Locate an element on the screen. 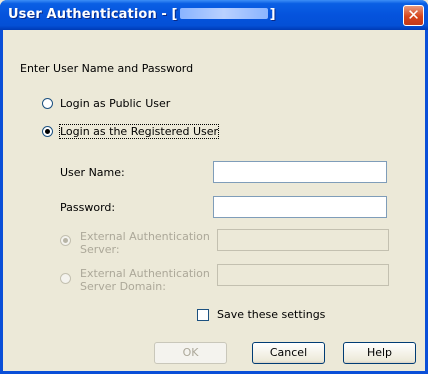 This screenshot has width=428, height=374. close-icon: ✕ is located at coordinates (413, 15).